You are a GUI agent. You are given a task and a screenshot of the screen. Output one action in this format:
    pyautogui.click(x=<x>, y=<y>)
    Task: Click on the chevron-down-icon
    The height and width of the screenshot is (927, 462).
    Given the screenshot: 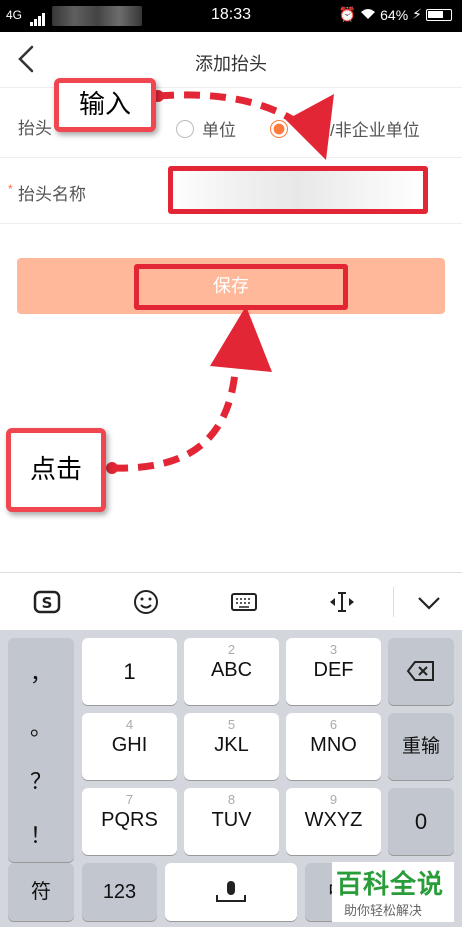 What is the action you would take?
    pyautogui.click(x=429, y=602)
    